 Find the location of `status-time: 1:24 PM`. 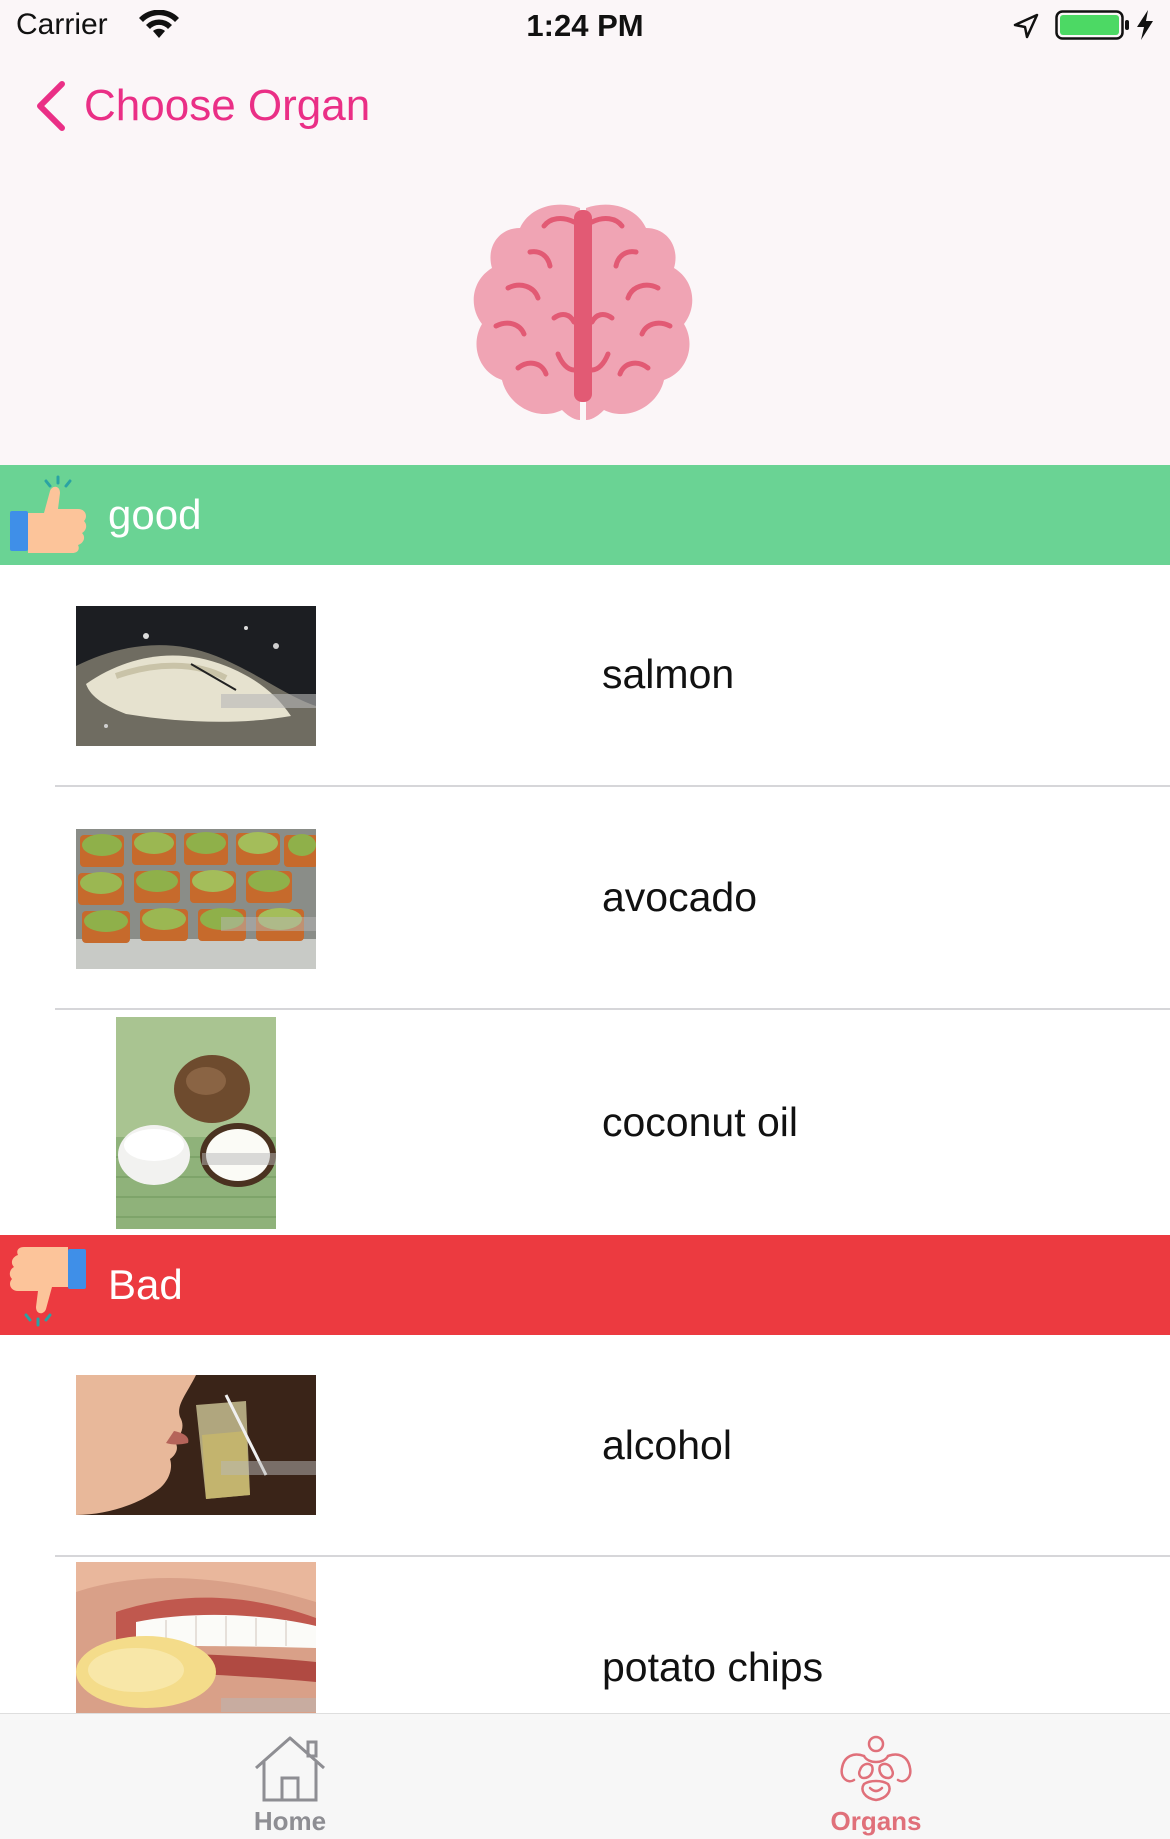

status-time: 1:24 PM is located at coordinates (585, 25).